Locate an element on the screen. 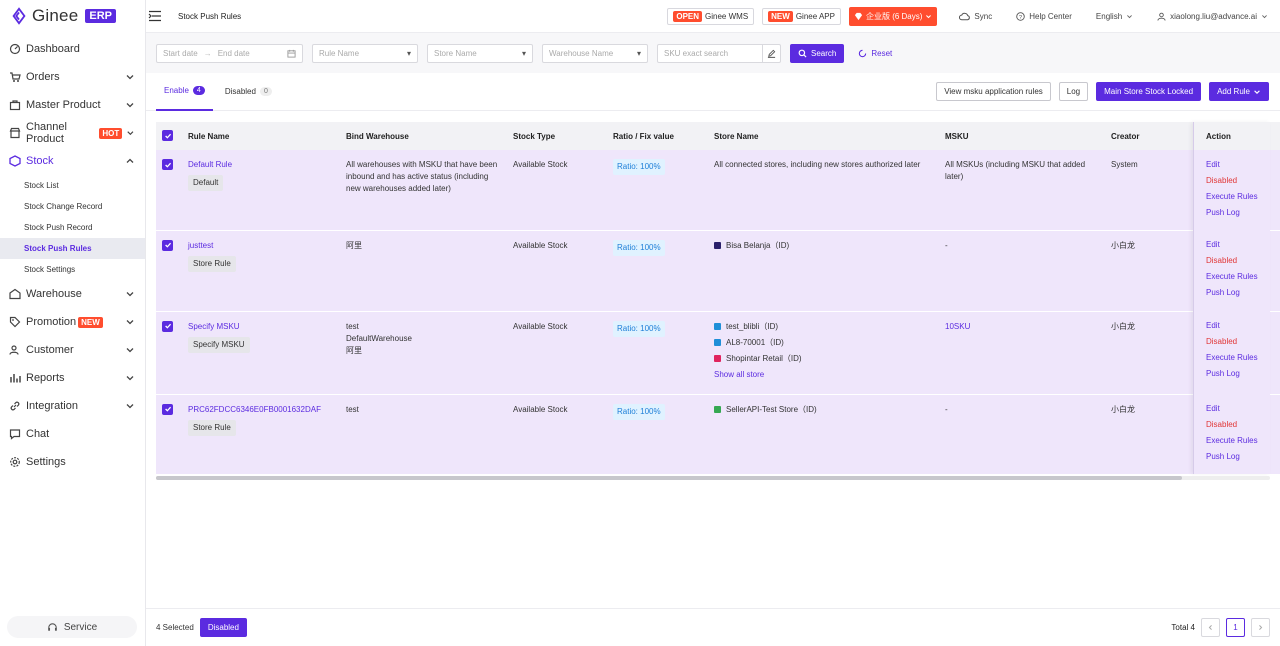 The height and width of the screenshot is (646, 1280). customer-icon is located at coordinates (15, 350).